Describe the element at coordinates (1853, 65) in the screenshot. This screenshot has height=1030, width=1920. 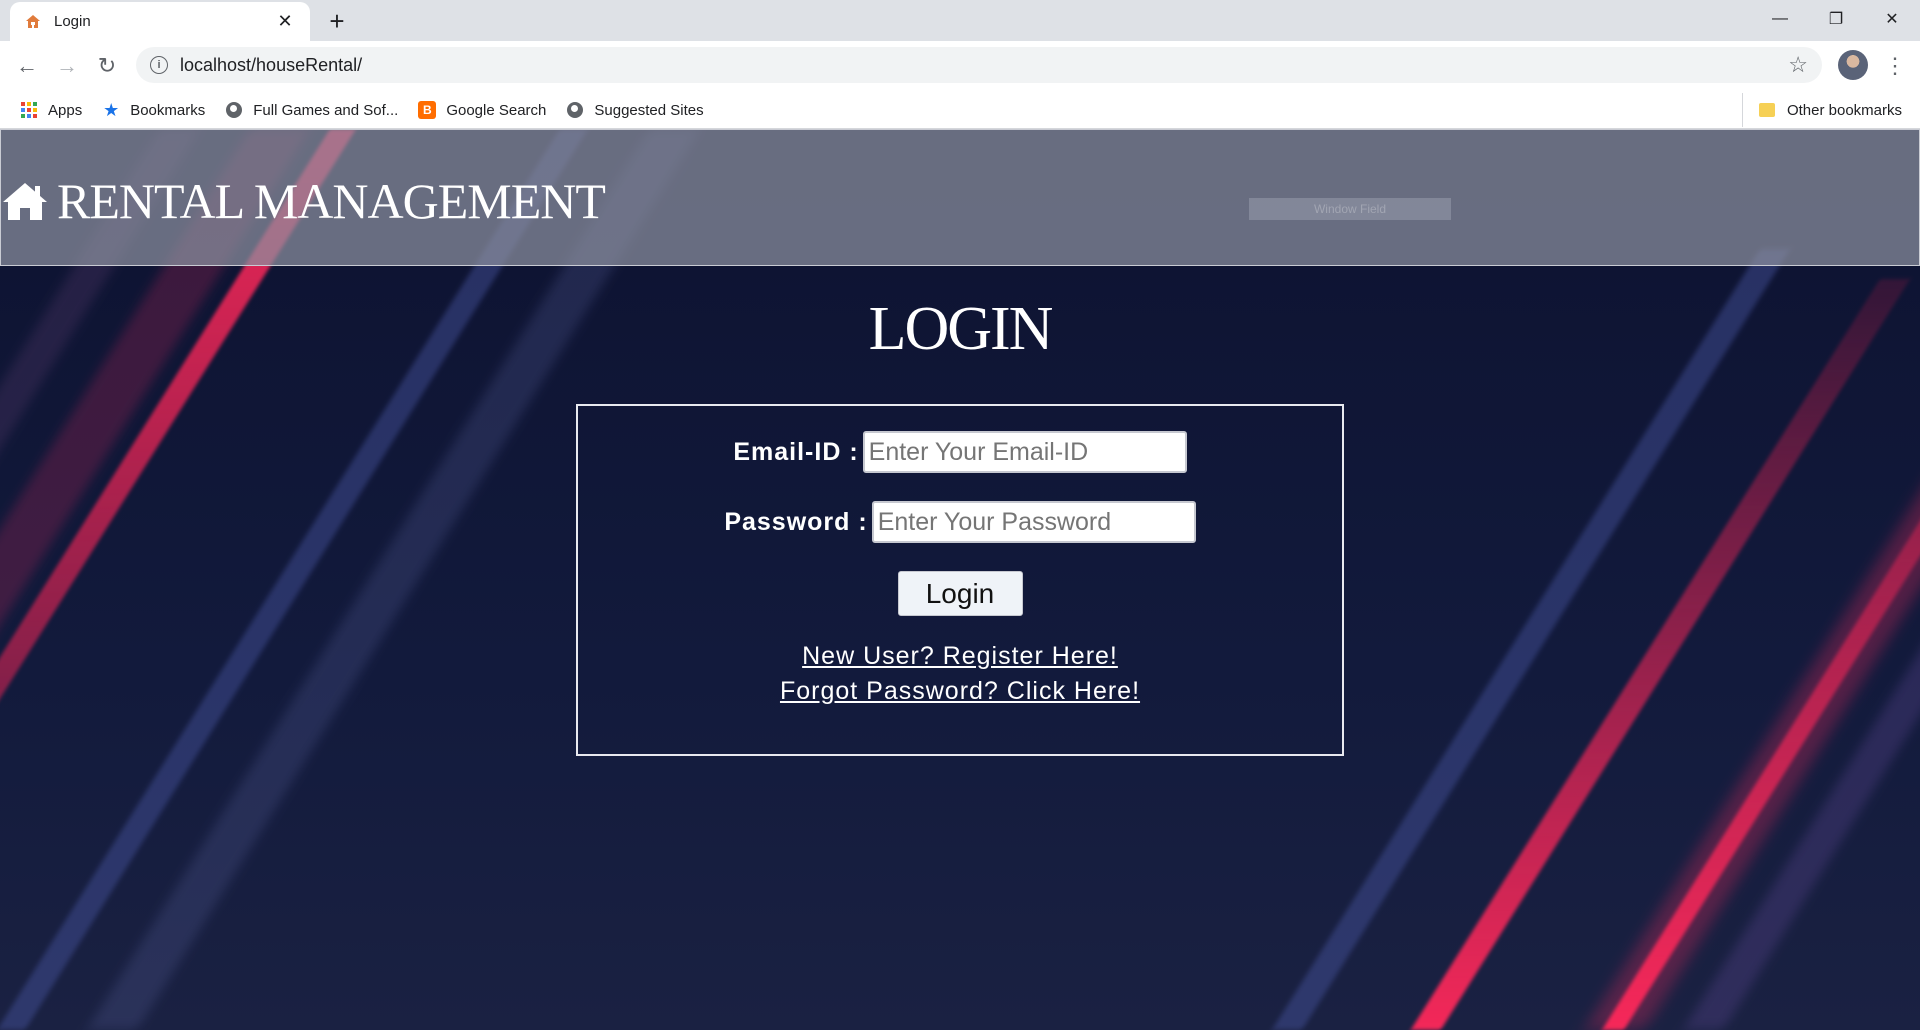
I see `profile-avatar` at that location.